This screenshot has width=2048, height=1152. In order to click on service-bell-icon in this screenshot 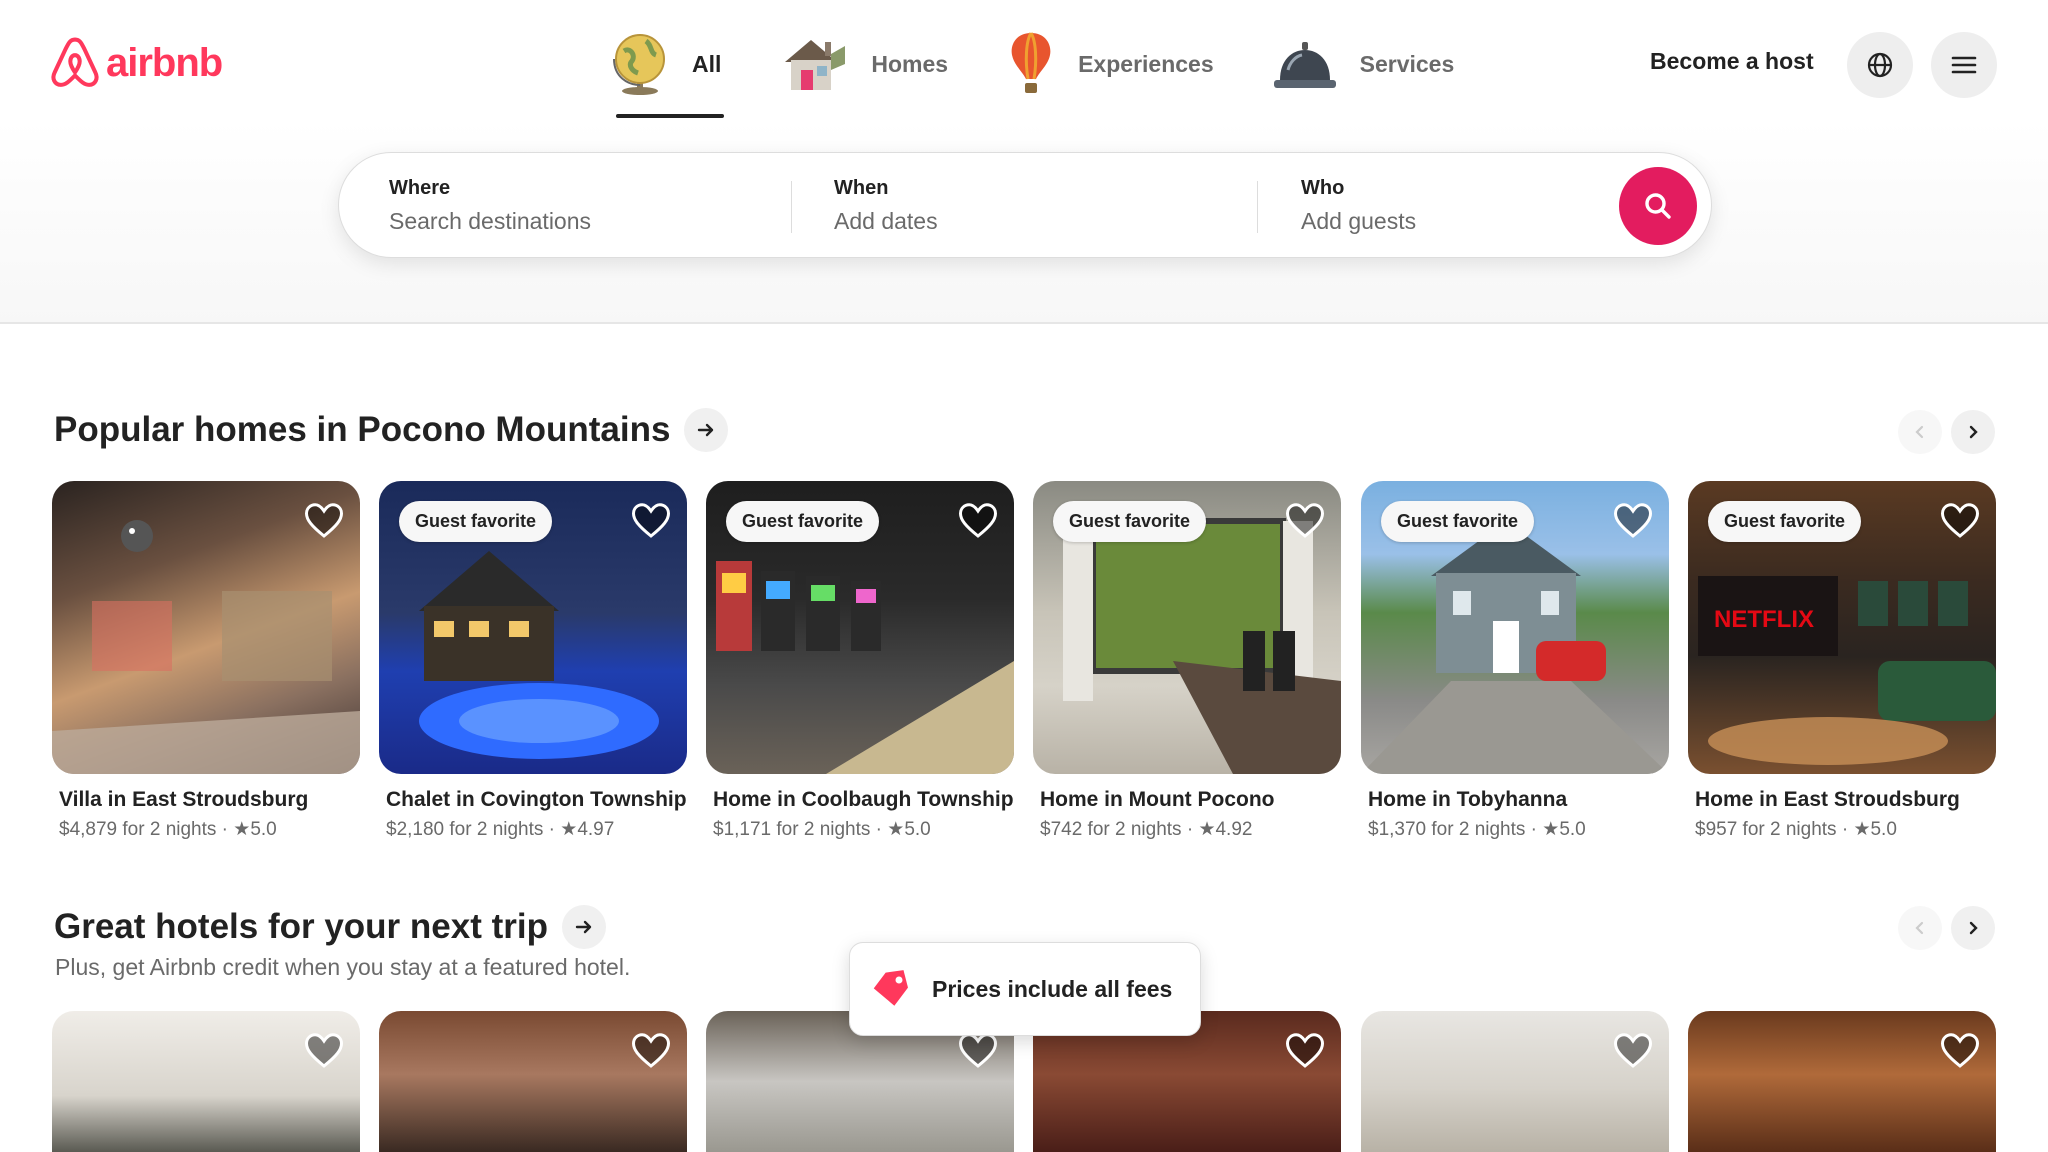, I will do `click(1304, 65)`.